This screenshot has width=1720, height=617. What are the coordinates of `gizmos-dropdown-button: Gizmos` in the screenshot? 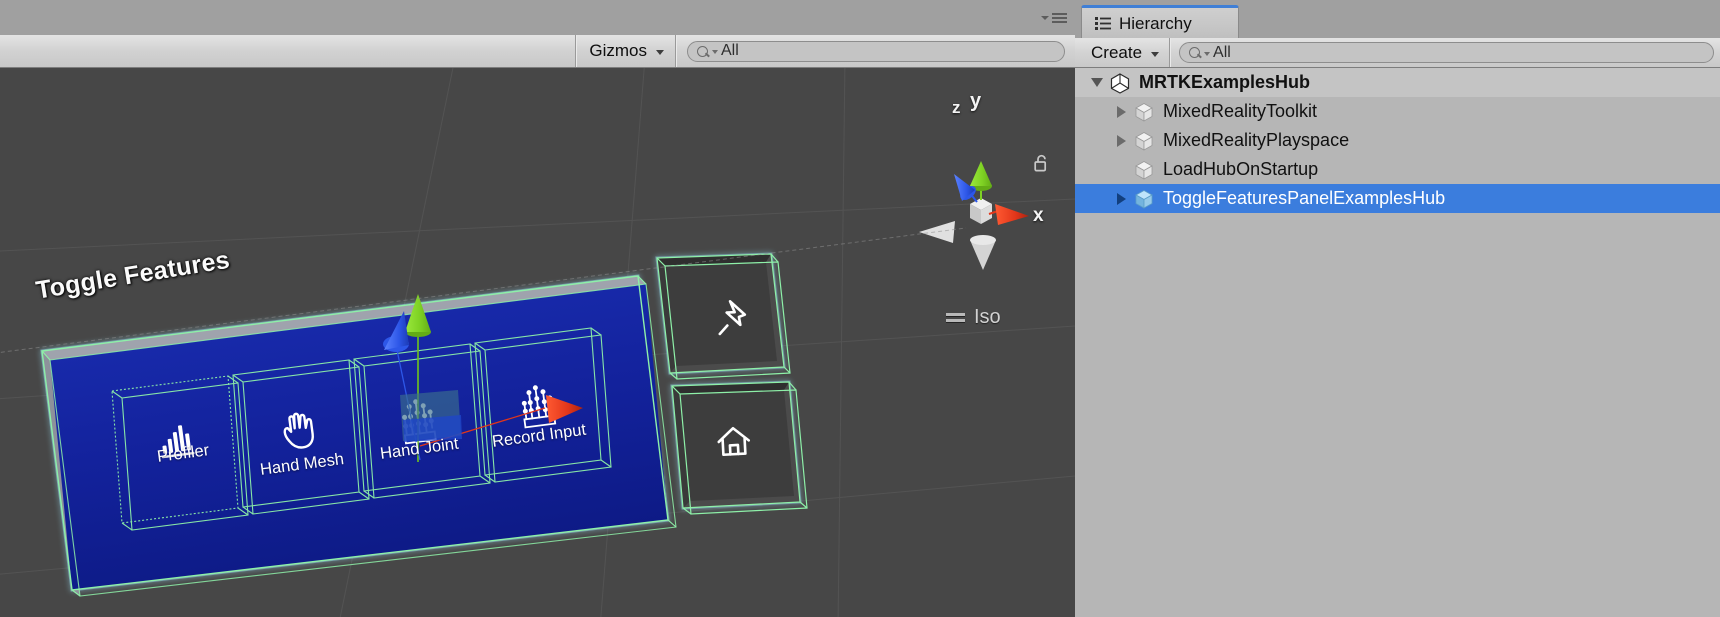 It's located at (625, 51).